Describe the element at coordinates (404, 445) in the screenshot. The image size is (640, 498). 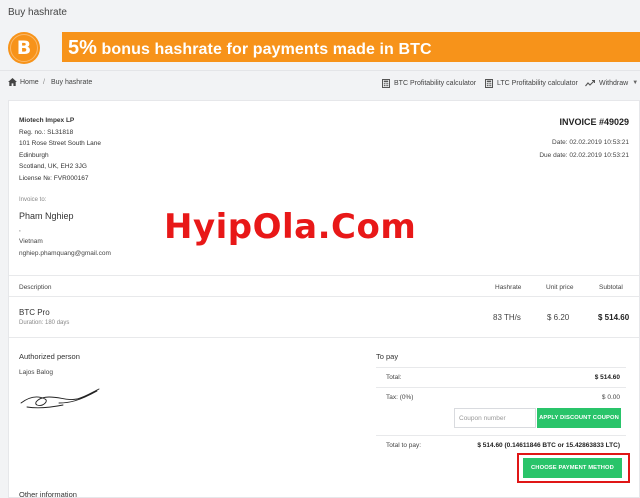
I see `total-to-pay-label: Total to pay:` at that location.